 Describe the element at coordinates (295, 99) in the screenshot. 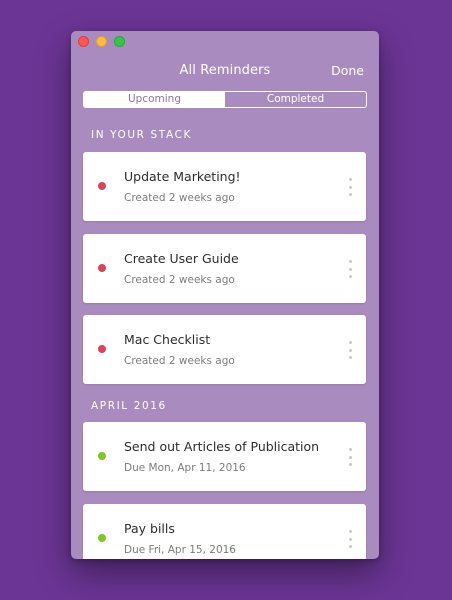

I see `segment-completed: Completed` at that location.